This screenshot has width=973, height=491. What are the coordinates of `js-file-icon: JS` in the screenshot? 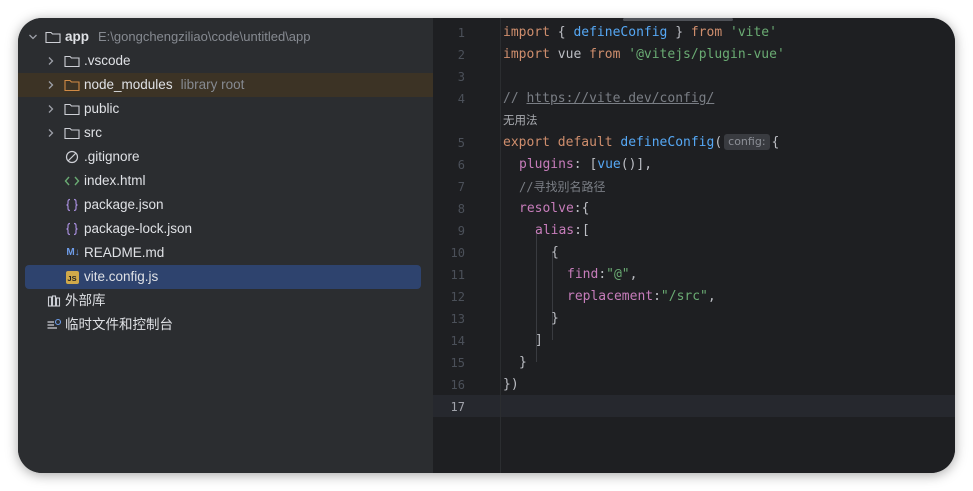 It's located at (72, 277).